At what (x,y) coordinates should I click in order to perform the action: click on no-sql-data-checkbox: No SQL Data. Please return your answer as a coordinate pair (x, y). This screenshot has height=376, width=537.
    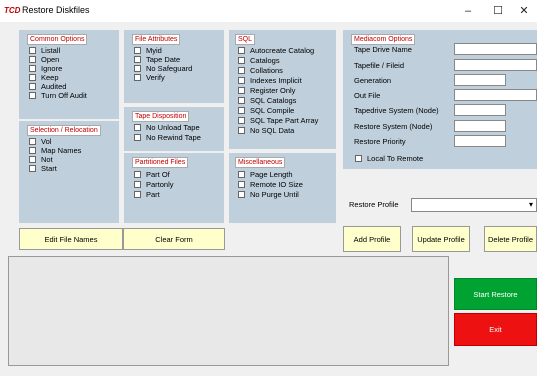
    Looking at the image, I should click on (266, 130).